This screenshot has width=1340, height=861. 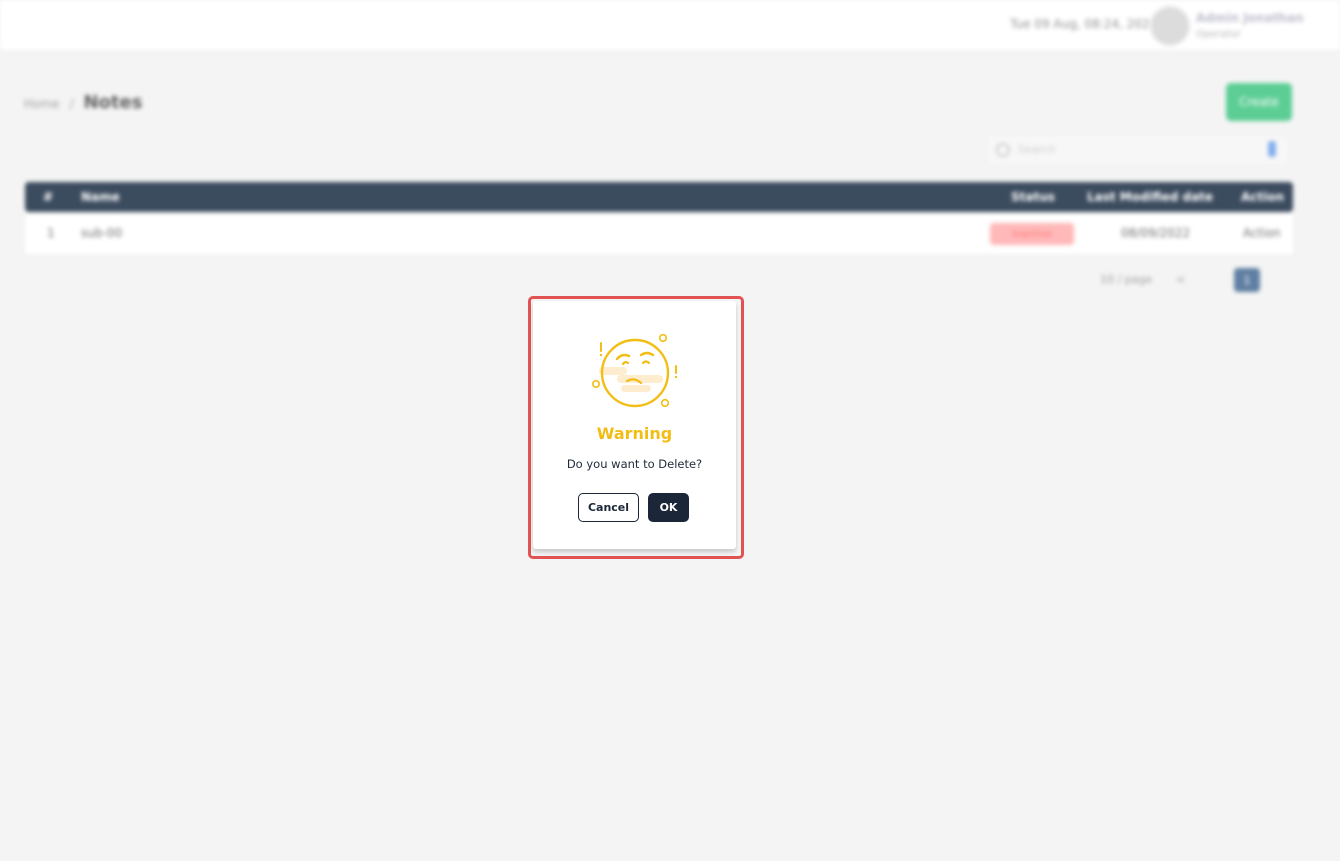 What do you see at coordinates (634, 464) in the screenshot?
I see `dialog-message: Do you want to Delete?` at bounding box center [634, 464].